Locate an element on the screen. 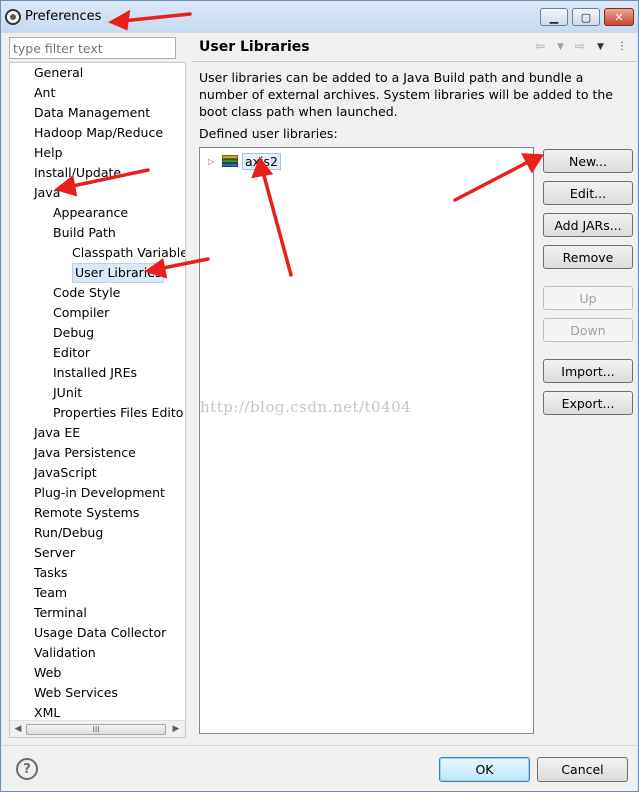  tree-horizontal-scrollbar: ◀ III ▶ is located at coordinates (97, 728).